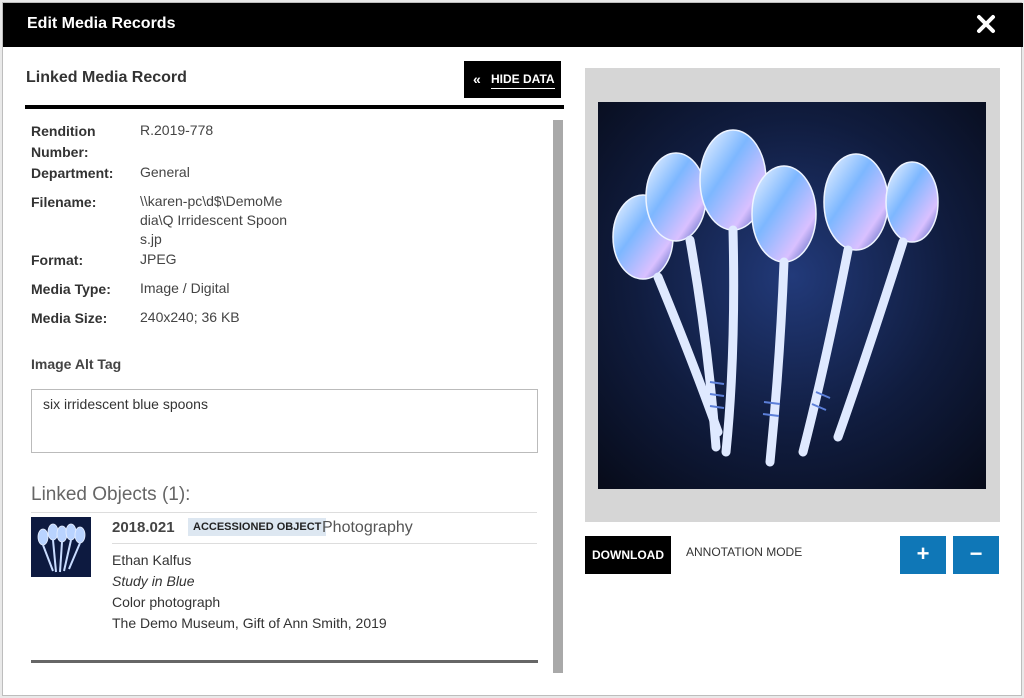 The width and height of the screenshot is (1024, 698). What do you see at coordinates (513, 25) in the screenshot?
I see `modal-titlebar: Edit Media Records` at bounding box center [513, 25].